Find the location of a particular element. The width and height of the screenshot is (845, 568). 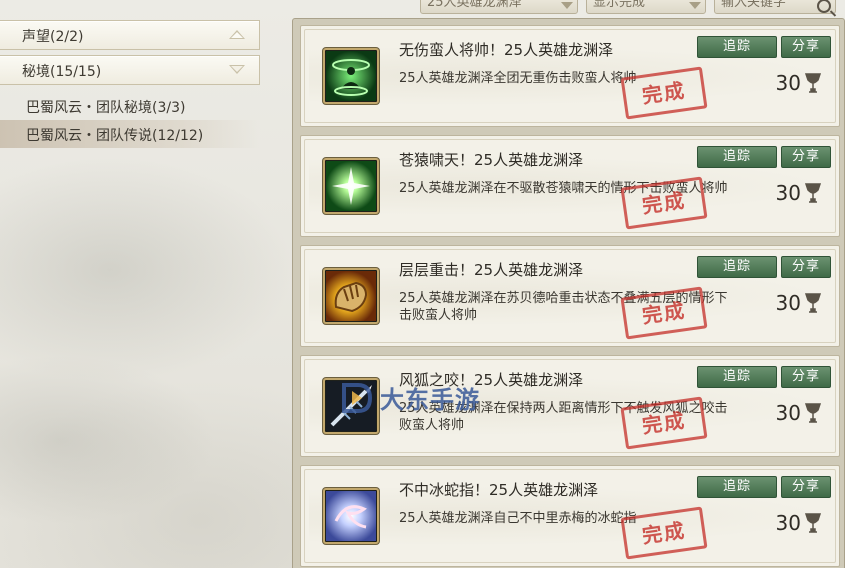

ice-swirl-icon is located at coordinates (351, 516).